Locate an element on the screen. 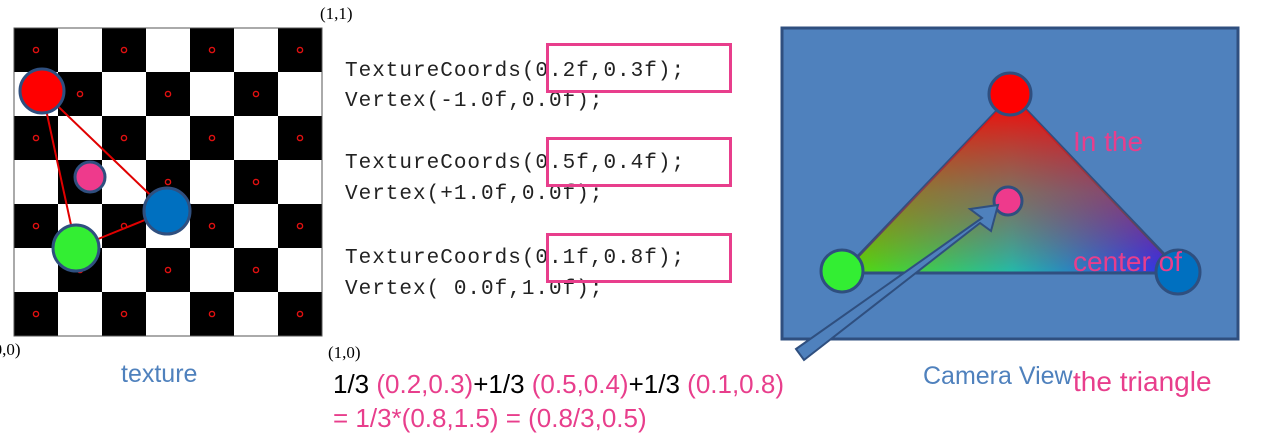 This screenshot has height=442, width=1266. formula-line-2: = 1/3*(0.8,1.5) = (0.8/3,0.5) is located at coordinates (490, 418).